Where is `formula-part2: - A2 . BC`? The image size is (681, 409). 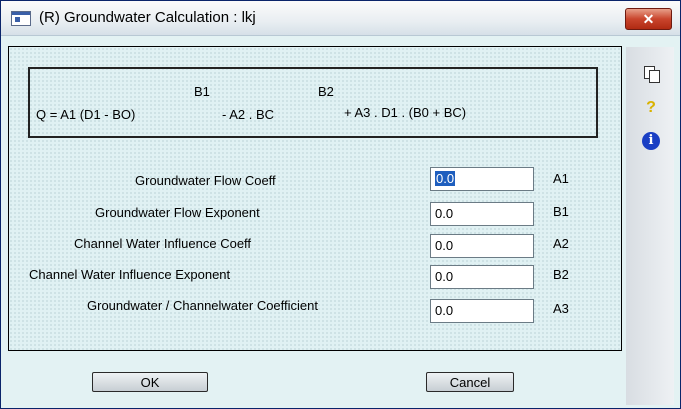 formula-part2: - A2 . BC is located at coordinates (248, 114).